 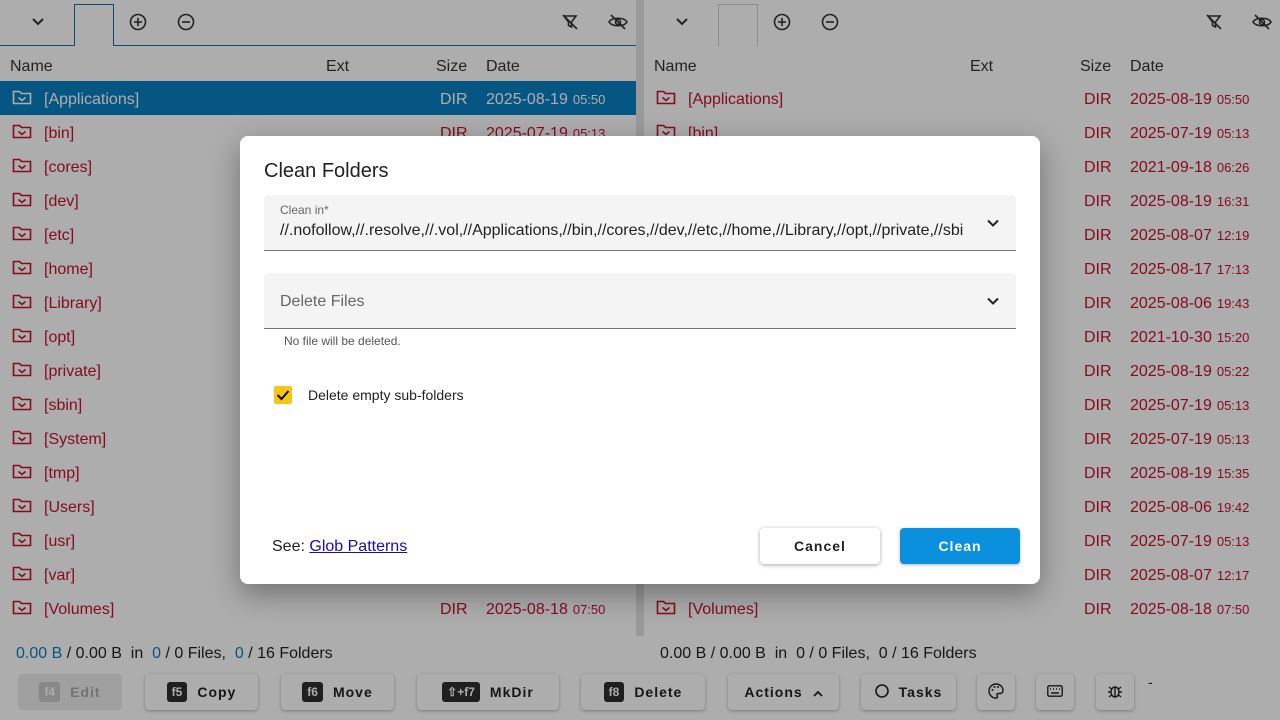 I want to click on delete-files-hint: No file will be deleted., so click(x=342, y=341).